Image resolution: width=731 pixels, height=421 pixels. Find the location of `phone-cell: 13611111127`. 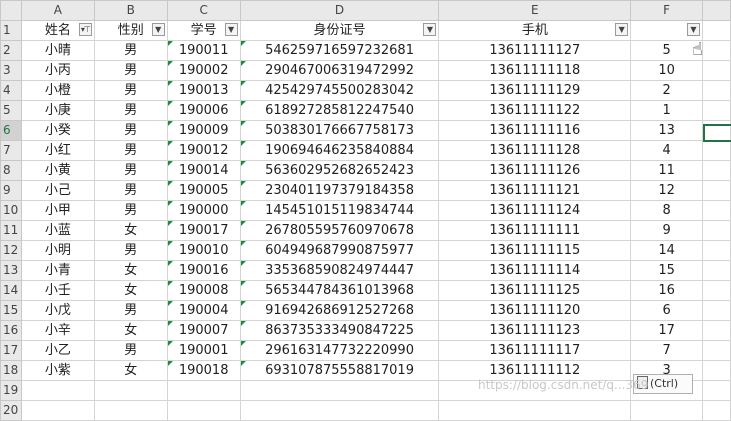

phone-cell: 13611111127 is located at coordinates (535, 50).